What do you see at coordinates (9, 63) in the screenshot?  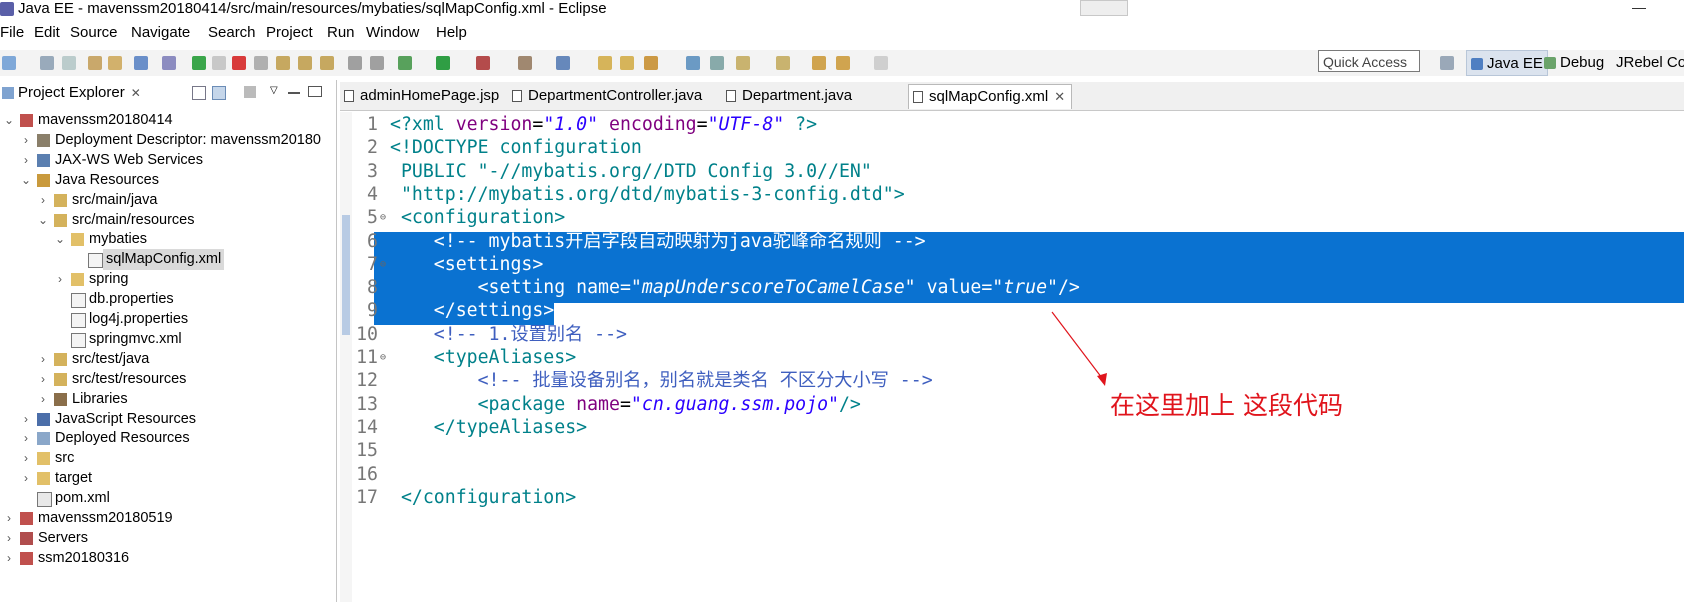 I see `new-icon` at bounding box center [9, 63].